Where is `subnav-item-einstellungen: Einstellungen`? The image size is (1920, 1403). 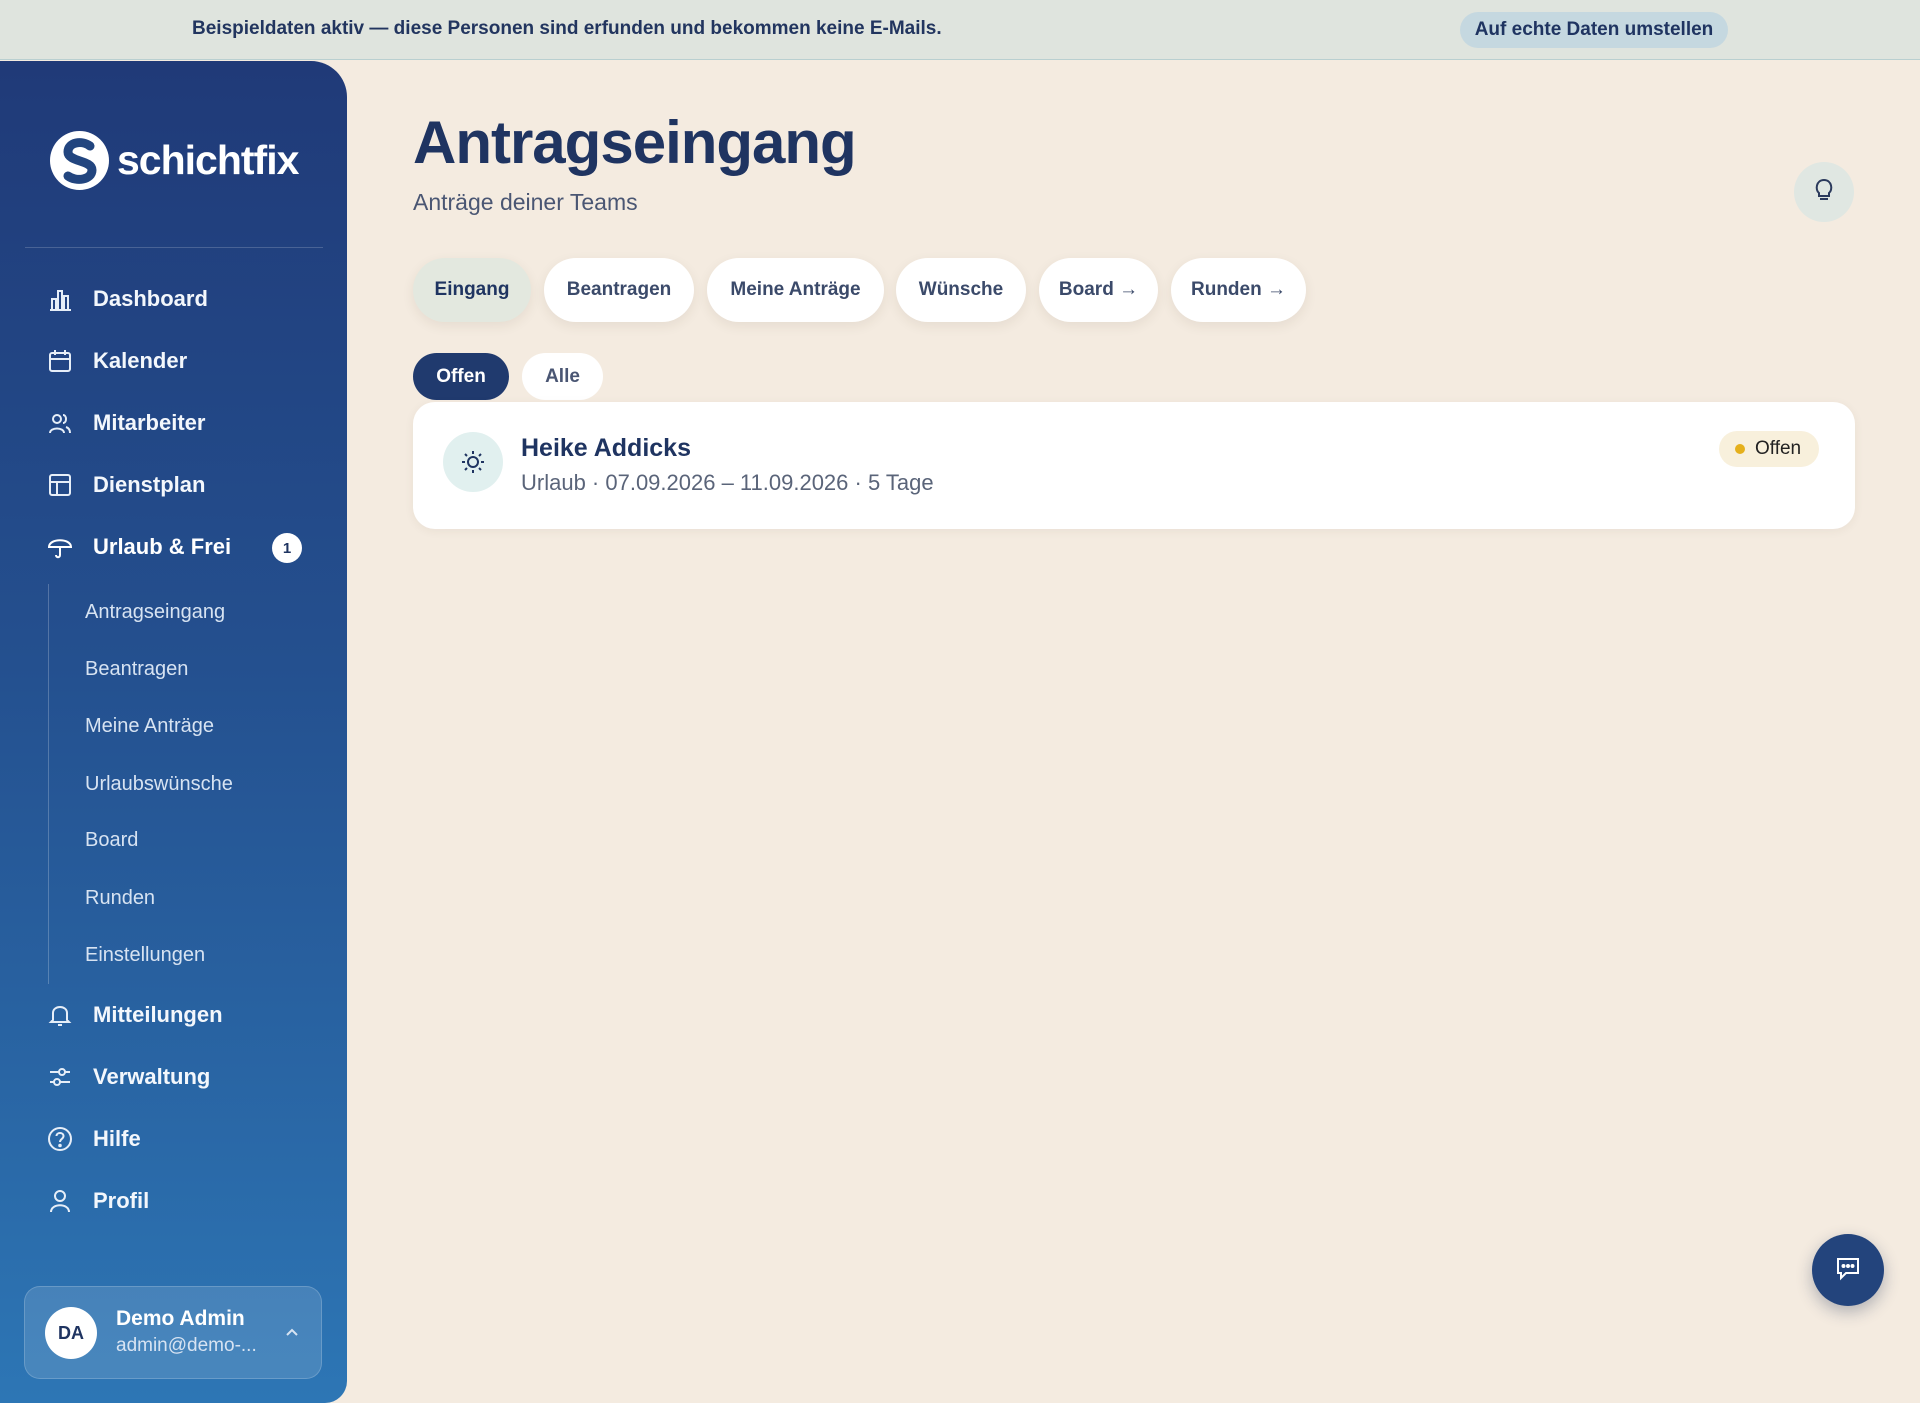
subnav-item-einstellungen: Einstellungen is located at coordinates (145, 955).